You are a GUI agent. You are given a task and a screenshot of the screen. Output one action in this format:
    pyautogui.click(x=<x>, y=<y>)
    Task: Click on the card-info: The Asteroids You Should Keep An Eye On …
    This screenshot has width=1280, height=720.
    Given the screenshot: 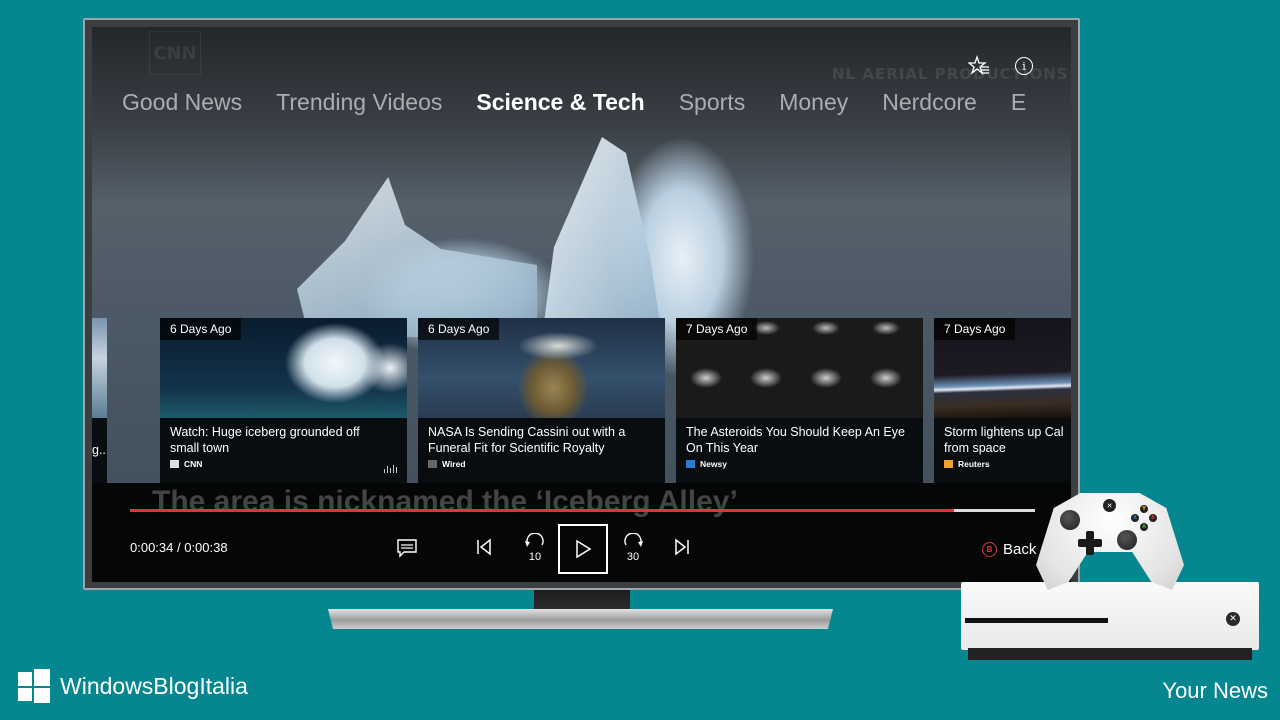 What is the action you would take?
    pyautogui.click(x=799, y=450)
    